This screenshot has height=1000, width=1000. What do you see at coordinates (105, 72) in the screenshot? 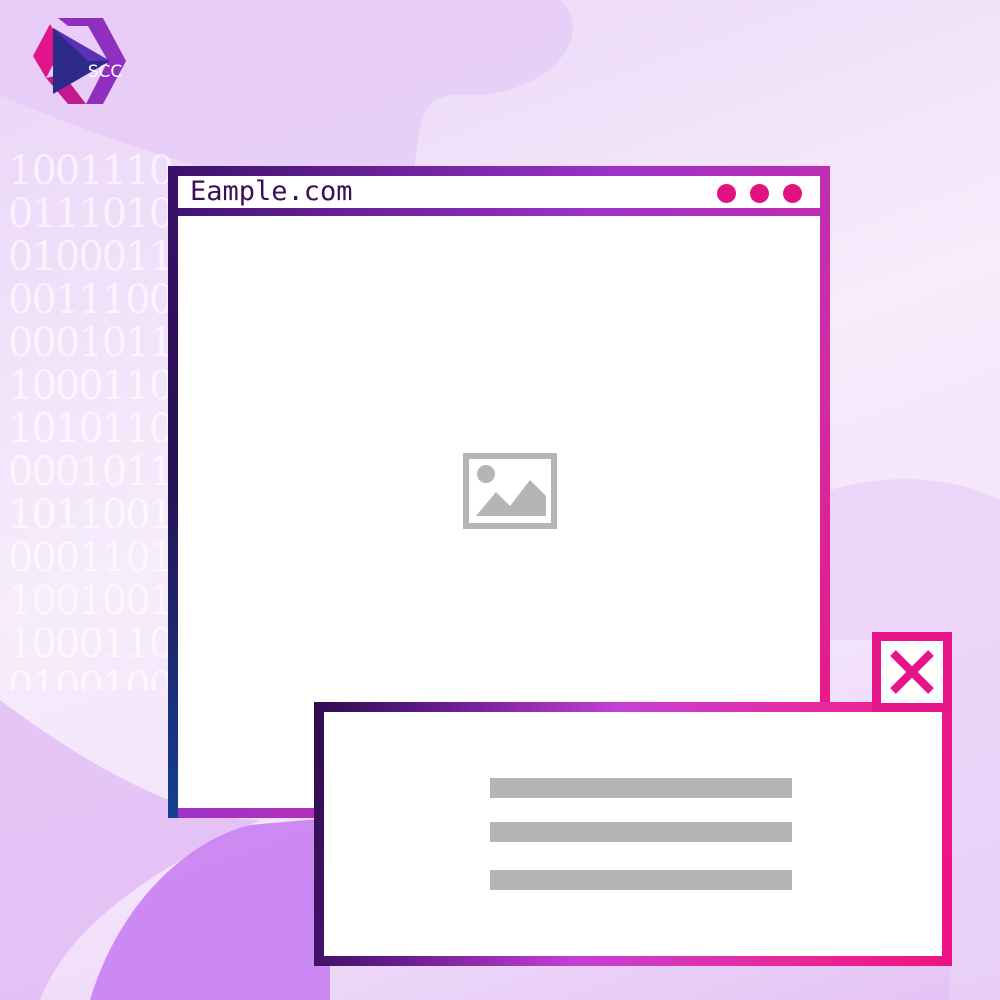
I see `logo-text: SCC` at bounding box center [105, 72].